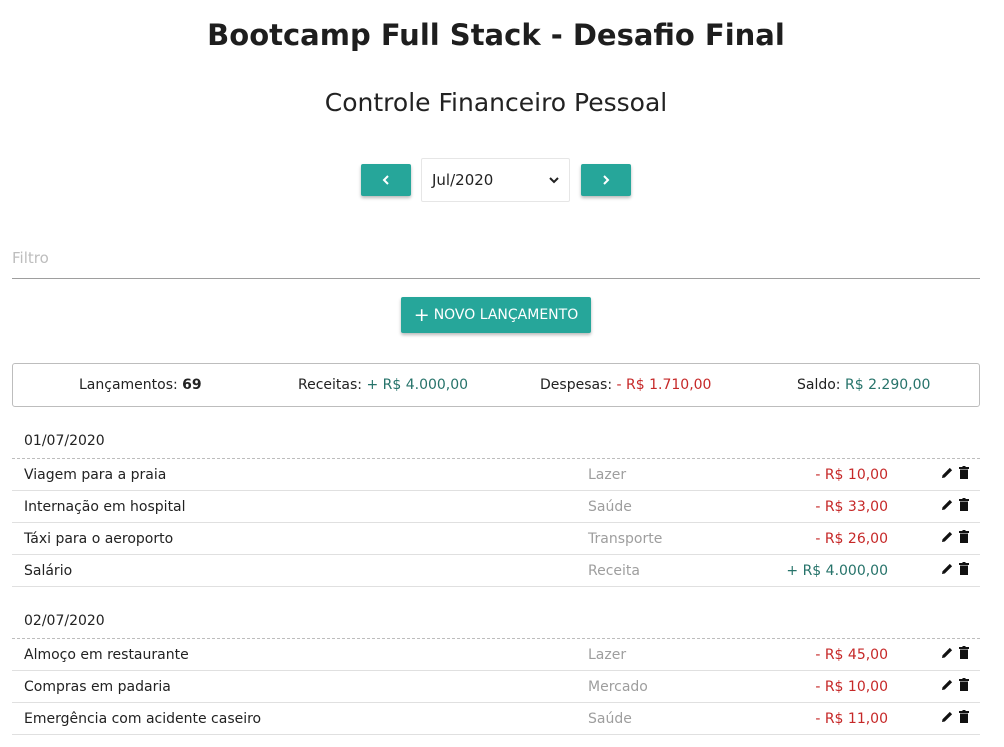 This screenshot has width=1004, height=747. I want to click on day-header: 01/07/2020, so click(496, 446).